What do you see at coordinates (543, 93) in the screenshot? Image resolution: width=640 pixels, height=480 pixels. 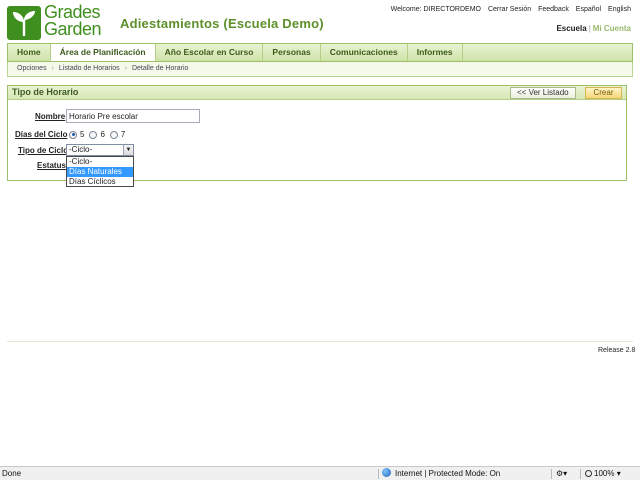 I see `view-list-button: << Ver Listado` at bounding box center [543, 93].